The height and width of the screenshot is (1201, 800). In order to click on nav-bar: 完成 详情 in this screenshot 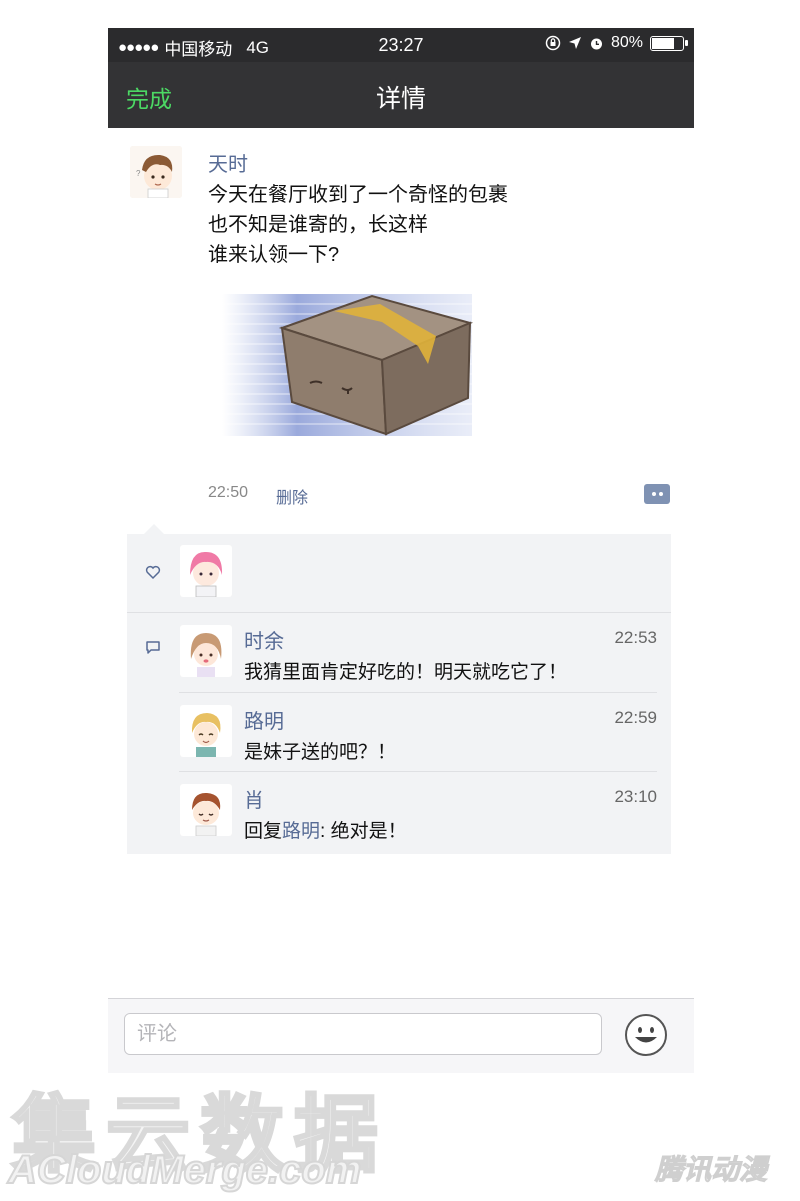, I will do `click(401, 95)`.